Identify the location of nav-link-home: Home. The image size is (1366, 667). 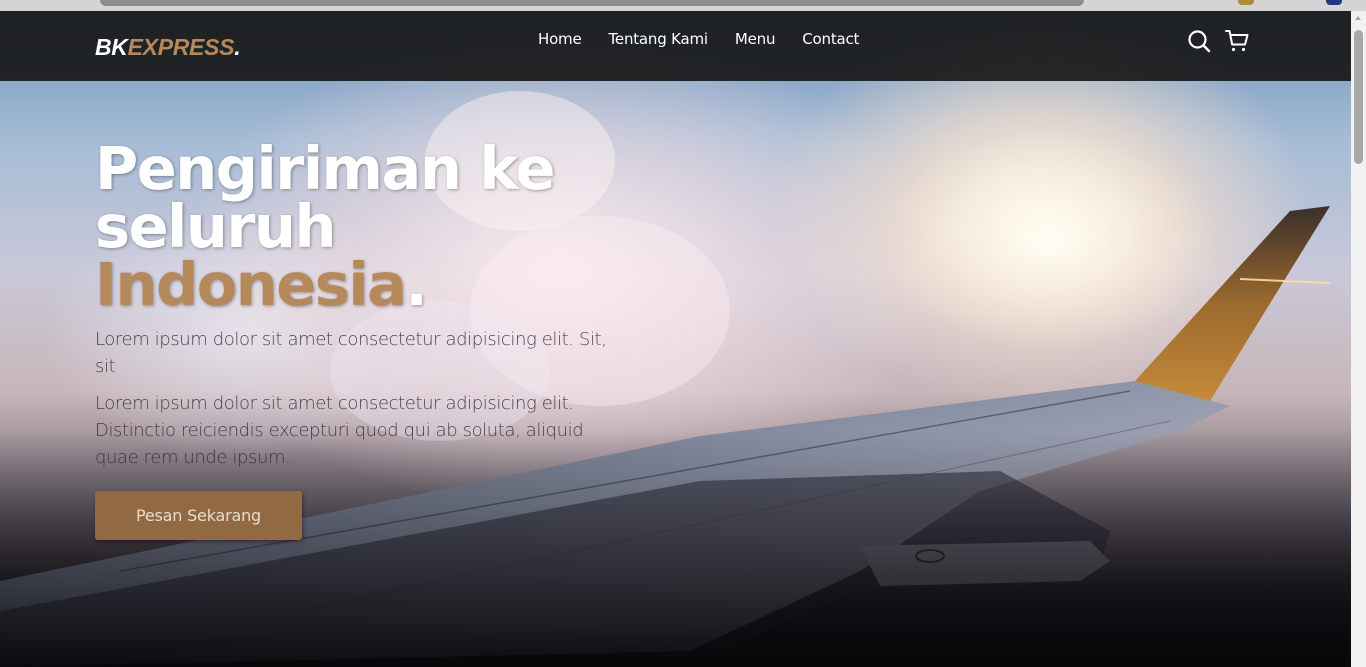
(560, 39).